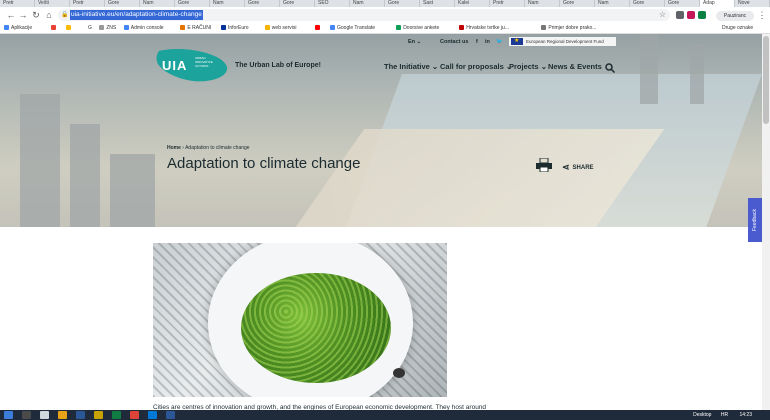 The height and width of the screenshot is (420, 770). I want to click on bookmark-label: InforEuro, so click(238, 28).